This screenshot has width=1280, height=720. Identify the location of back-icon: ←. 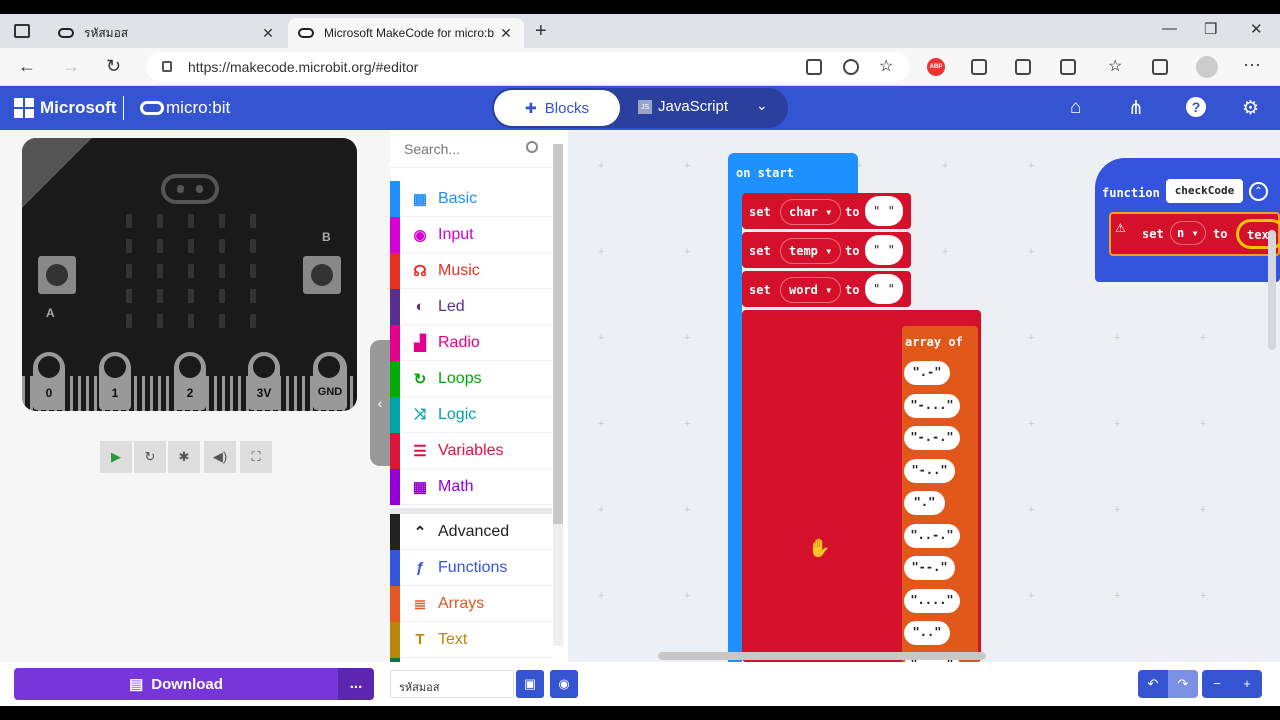
(27, 66).